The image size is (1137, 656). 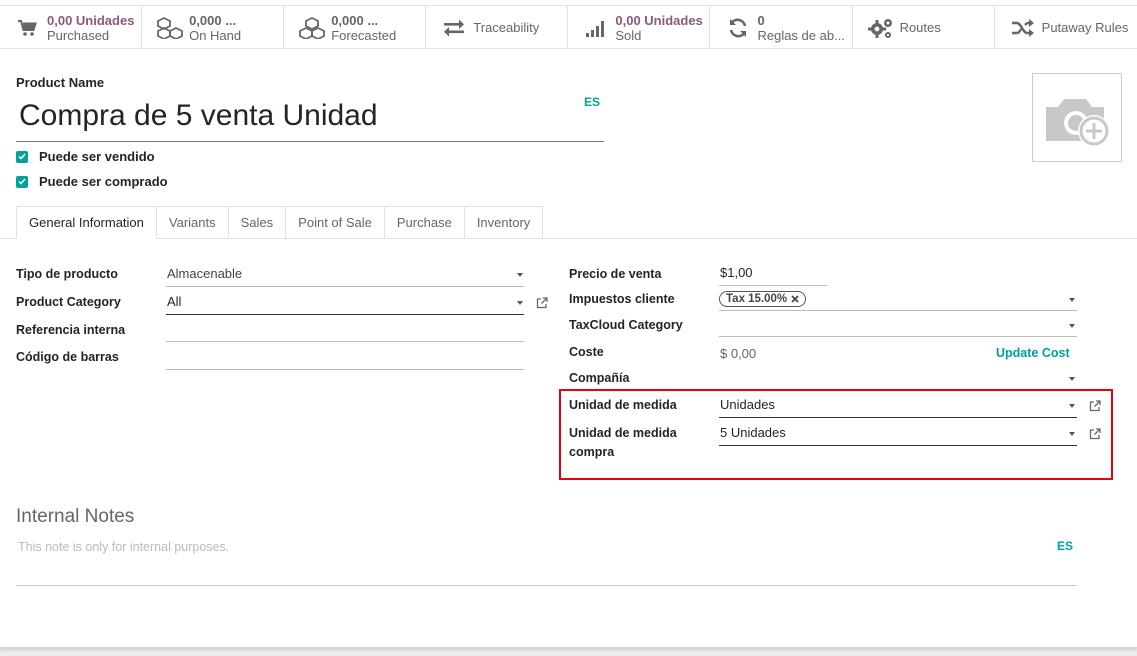 What do you see at coordinates (599, 378) in the screenshot?
I see `company-label: Compañía` at bounding box center [599, 378].